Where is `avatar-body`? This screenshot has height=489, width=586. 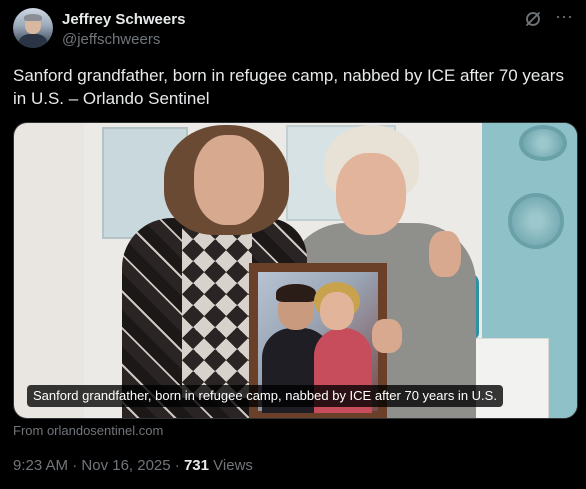 avatar-body is located at coordinates (33, 41).